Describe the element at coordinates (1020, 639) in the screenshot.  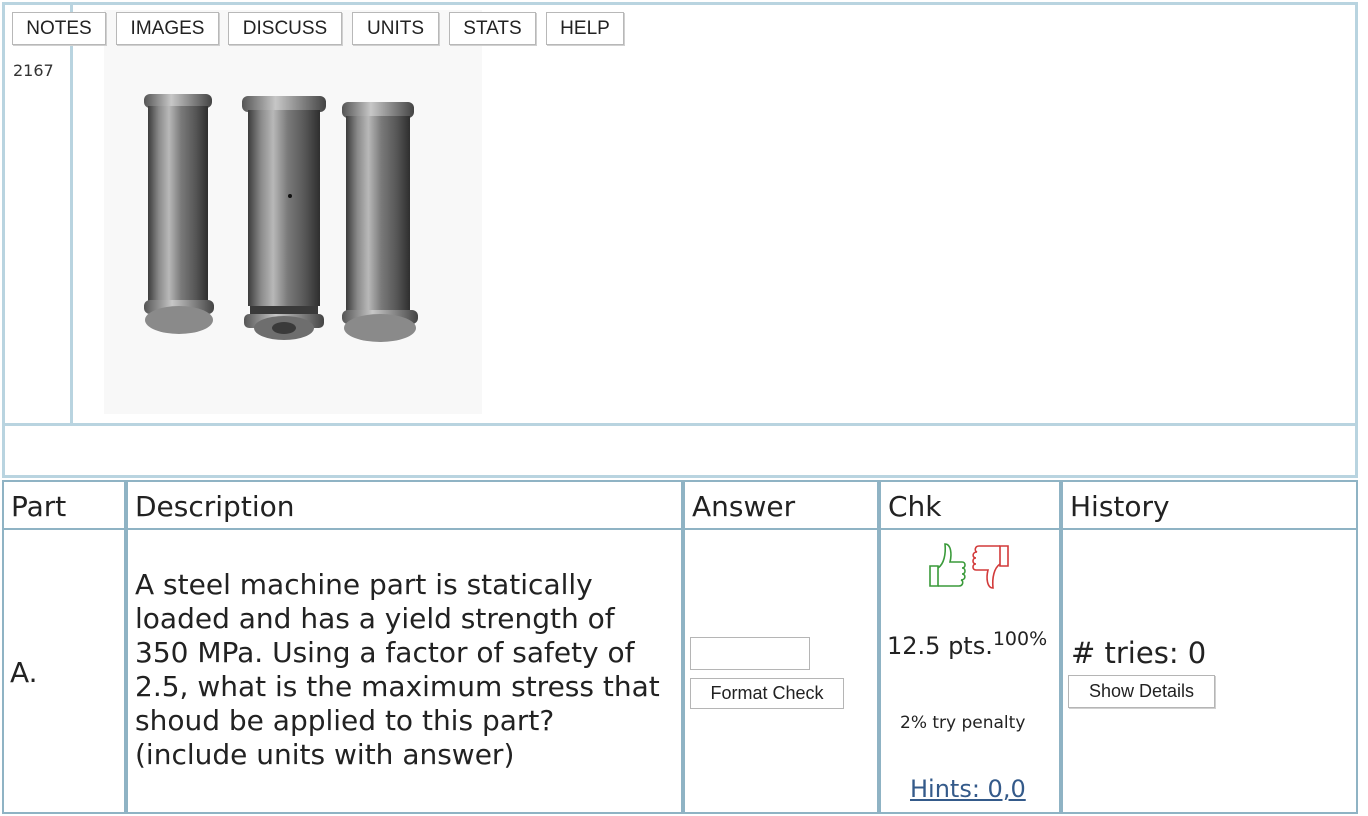
I see `points-percent: 100%` at that location.